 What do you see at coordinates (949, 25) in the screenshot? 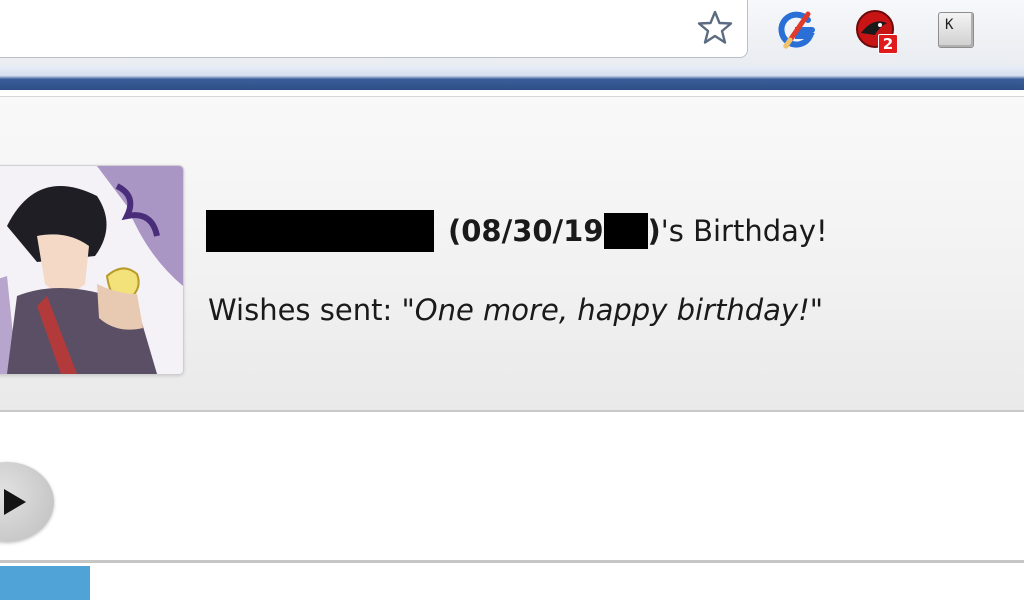
I see `k-key-label: K` at bounding box center [949, 25].